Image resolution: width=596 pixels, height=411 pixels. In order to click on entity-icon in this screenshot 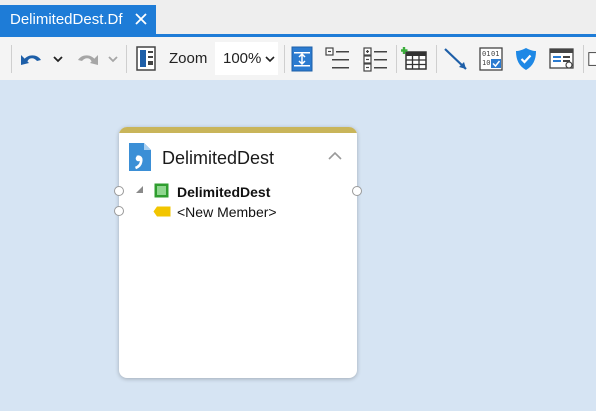, I will do `click(161, 190)`.